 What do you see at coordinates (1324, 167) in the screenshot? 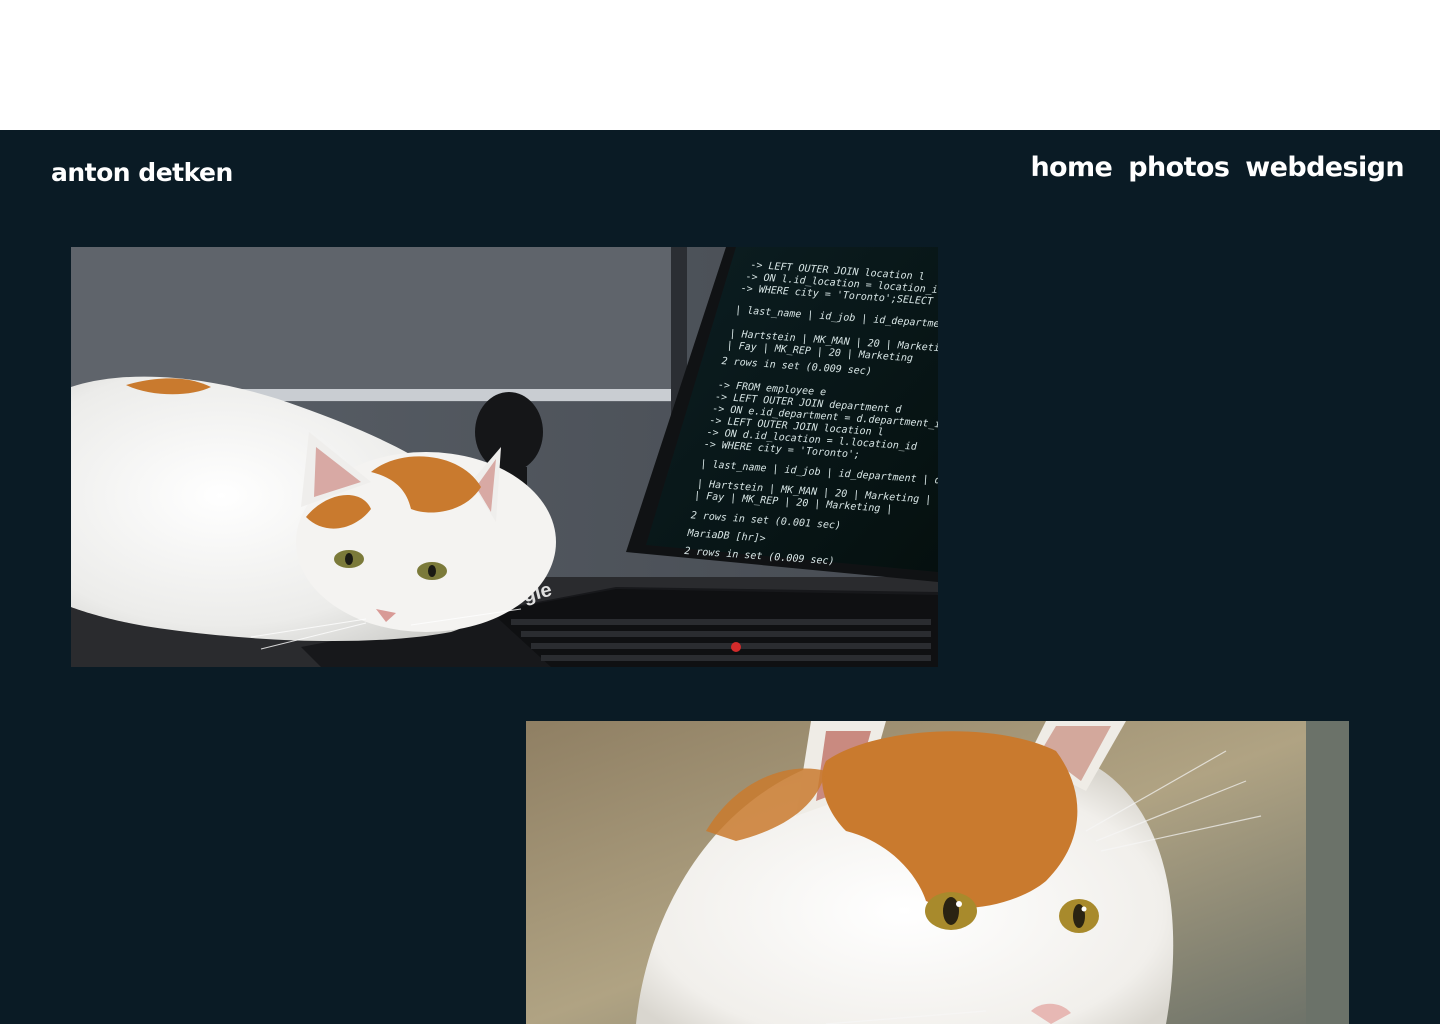
I see `nav-item-webdesign: webdesign` at bounding box center [1324, 167].